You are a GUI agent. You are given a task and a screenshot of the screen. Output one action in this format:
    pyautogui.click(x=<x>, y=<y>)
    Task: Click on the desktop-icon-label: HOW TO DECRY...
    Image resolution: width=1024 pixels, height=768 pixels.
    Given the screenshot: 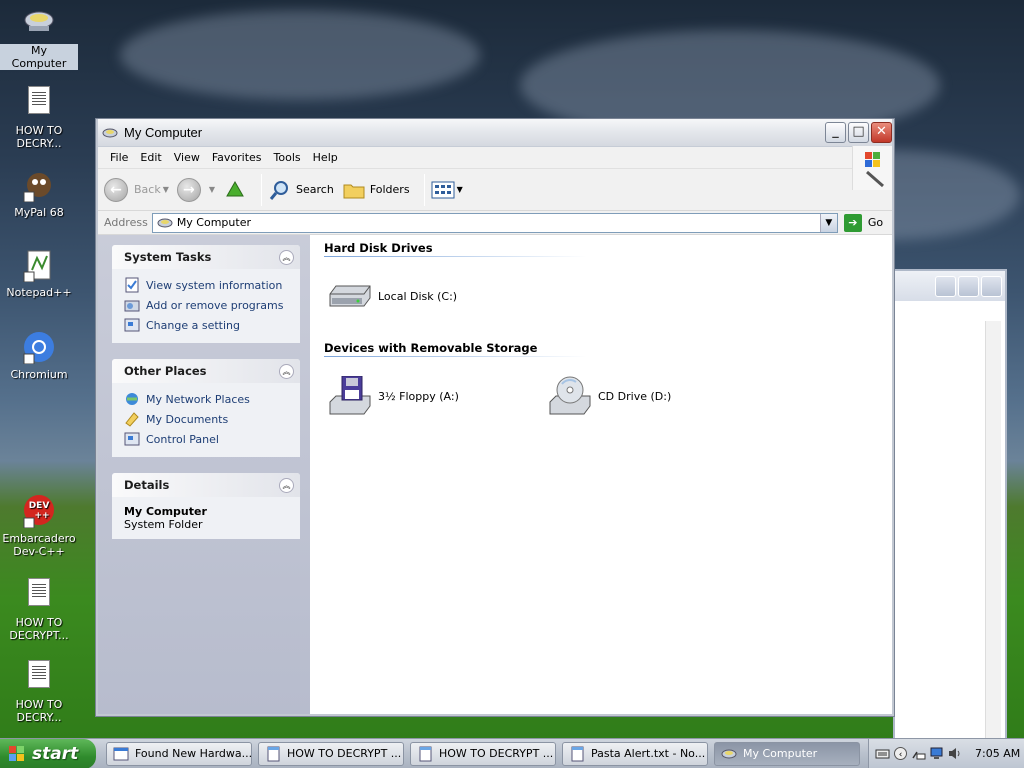 What is the action you would take?
    pyautogui.click(x=39, y=711)
    